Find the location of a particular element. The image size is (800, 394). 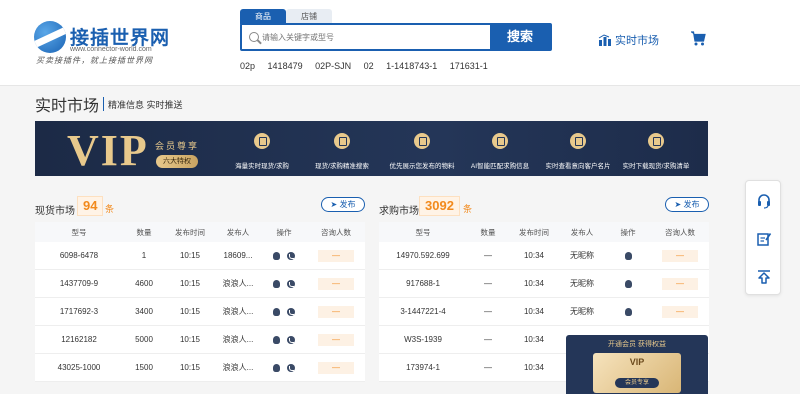

cell-quantity: 1 is located at coordinates (144, 255).